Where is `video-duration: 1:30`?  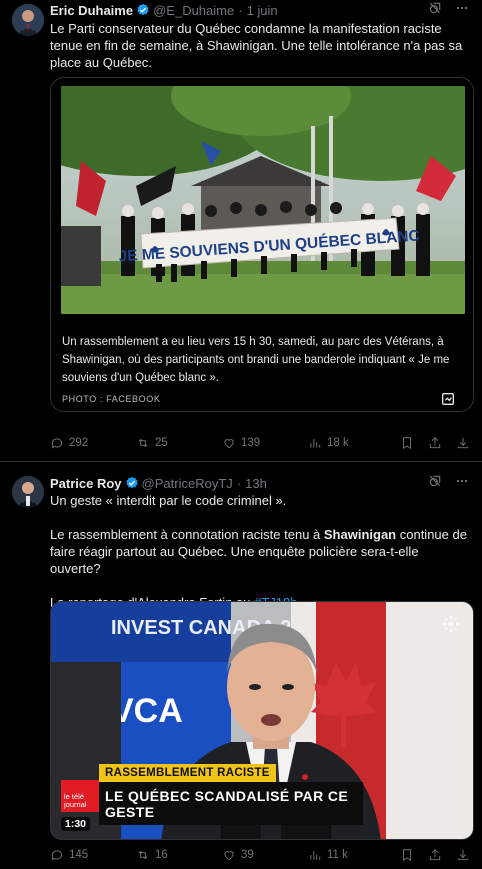
video-duration: 1:30 is located at coordinates (76, 824).